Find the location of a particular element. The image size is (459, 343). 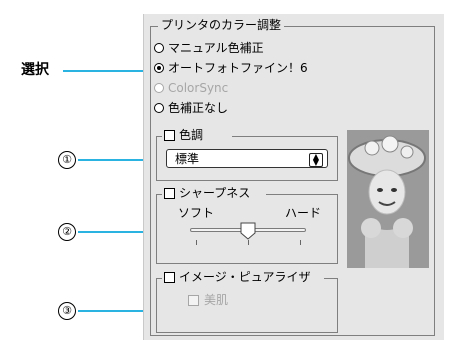

radio-button-colorsync is located at coordinates (159, 88).